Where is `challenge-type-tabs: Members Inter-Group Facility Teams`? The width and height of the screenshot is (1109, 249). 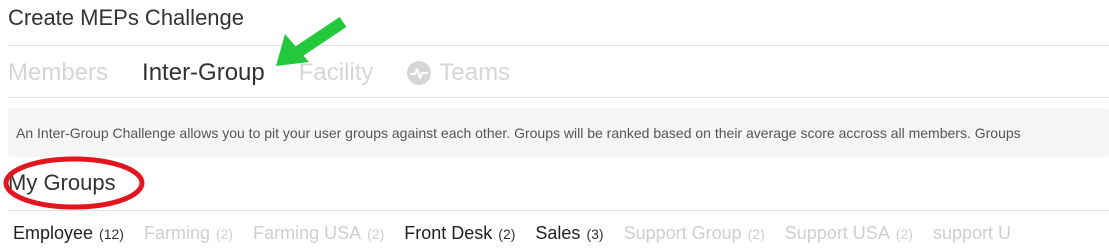 challenge-type-tabs: Members Inter-Group Facility Teams is located at coordinates (259, 73).